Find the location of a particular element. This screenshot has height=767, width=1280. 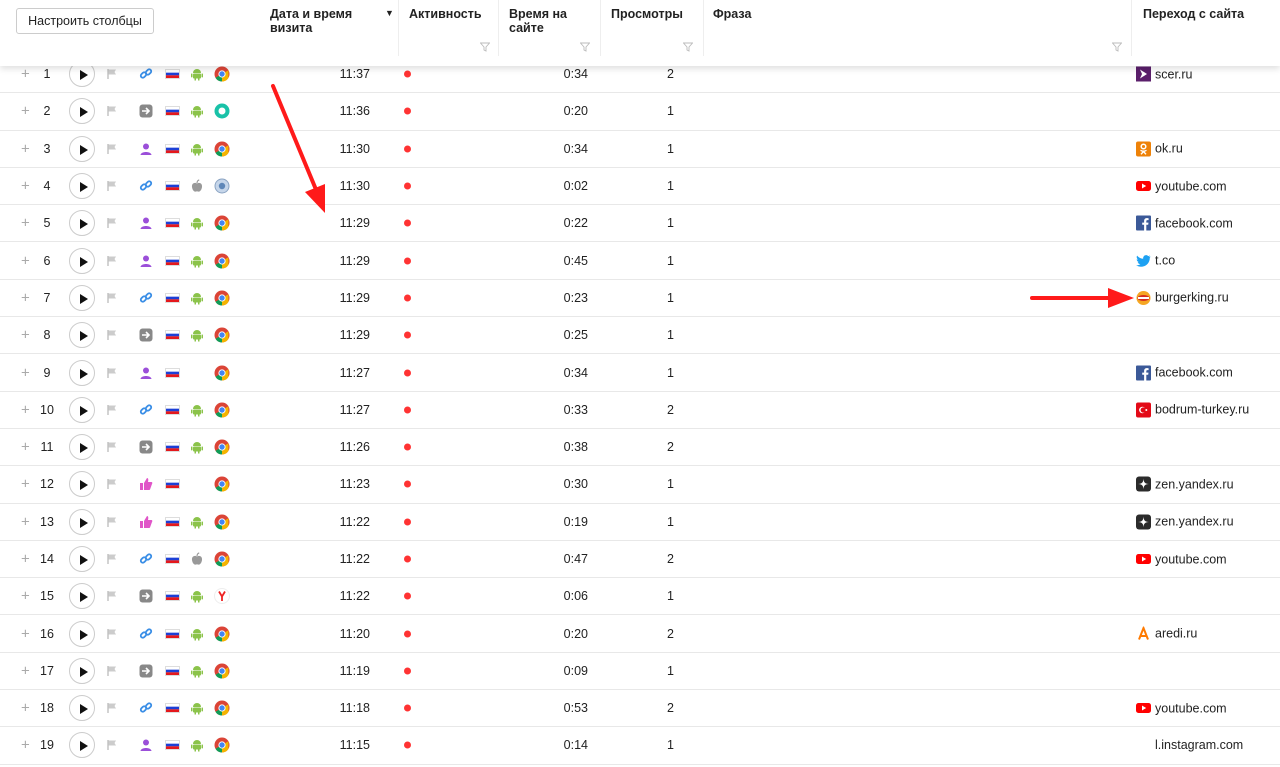

table-row: +18 11:18 0:53 2 youtube.com is located at coordinates (640, 709).